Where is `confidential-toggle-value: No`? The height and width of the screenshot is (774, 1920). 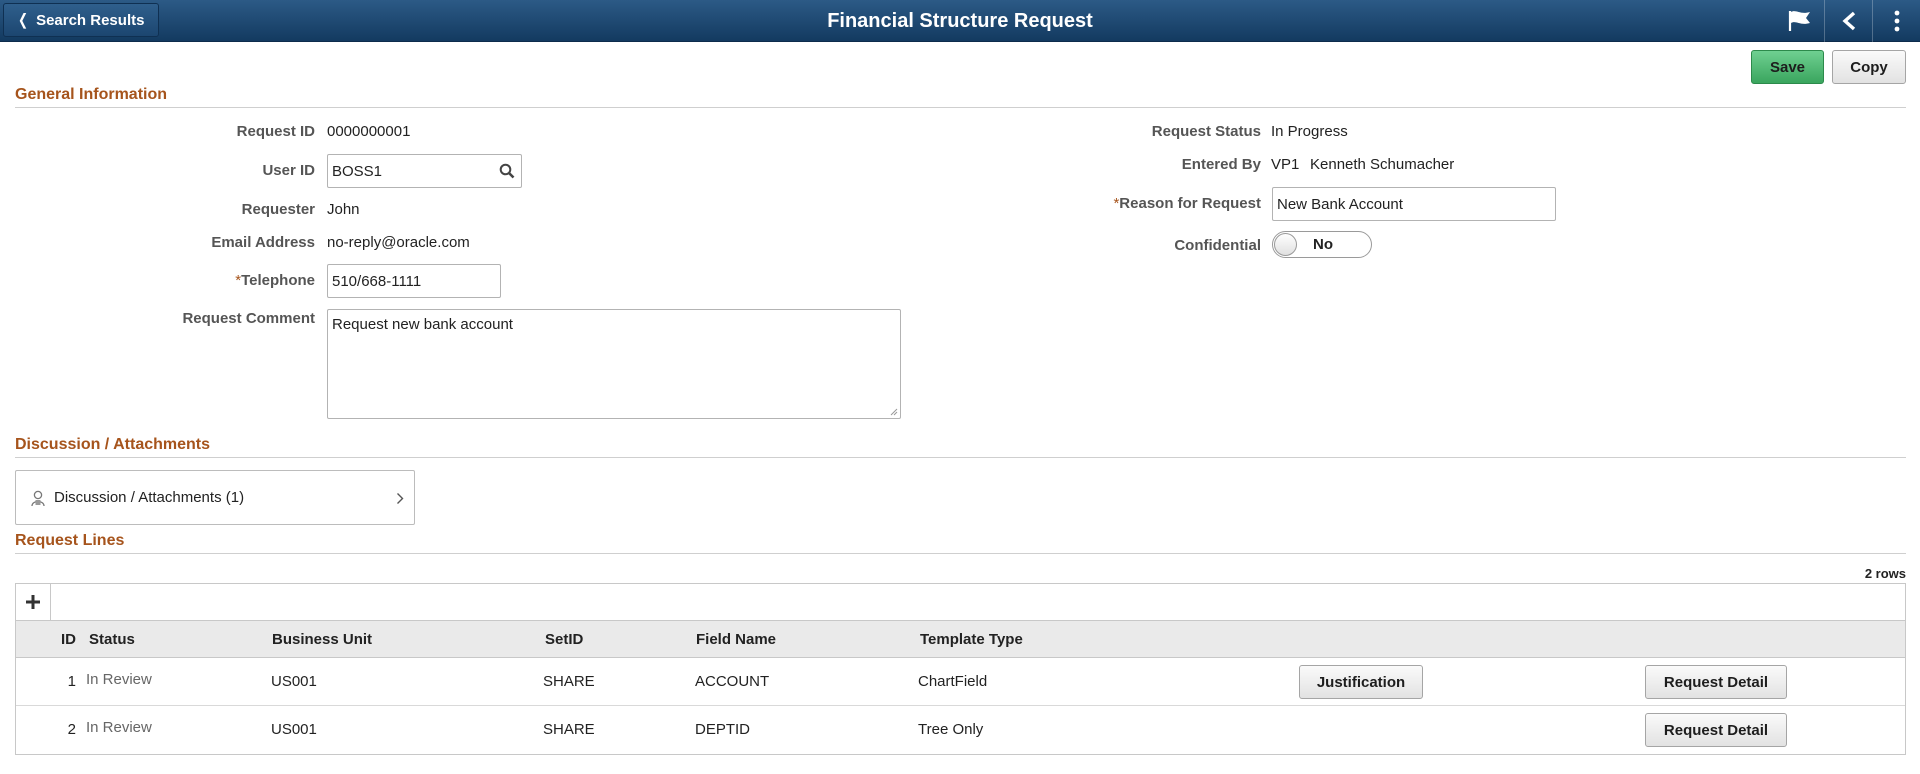 confidential-toggle-value: No is located at coordinates (1323, 244).